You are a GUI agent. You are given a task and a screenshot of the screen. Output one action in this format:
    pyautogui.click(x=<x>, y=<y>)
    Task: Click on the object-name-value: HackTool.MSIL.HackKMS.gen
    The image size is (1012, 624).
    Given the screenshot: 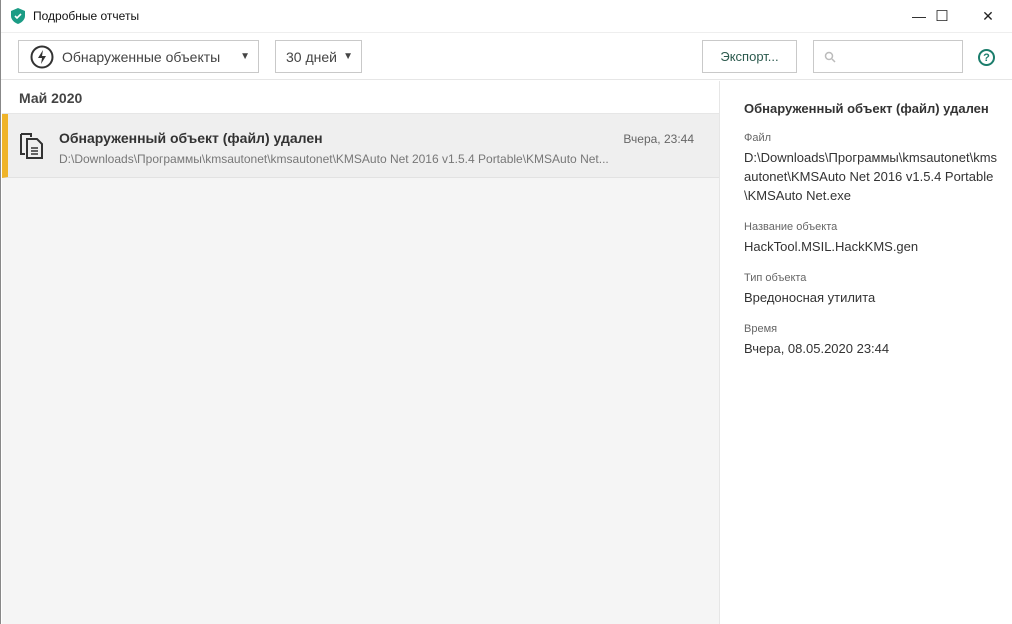 What is the action you would take?
    pyautogui.click(x=831, y=246)
    